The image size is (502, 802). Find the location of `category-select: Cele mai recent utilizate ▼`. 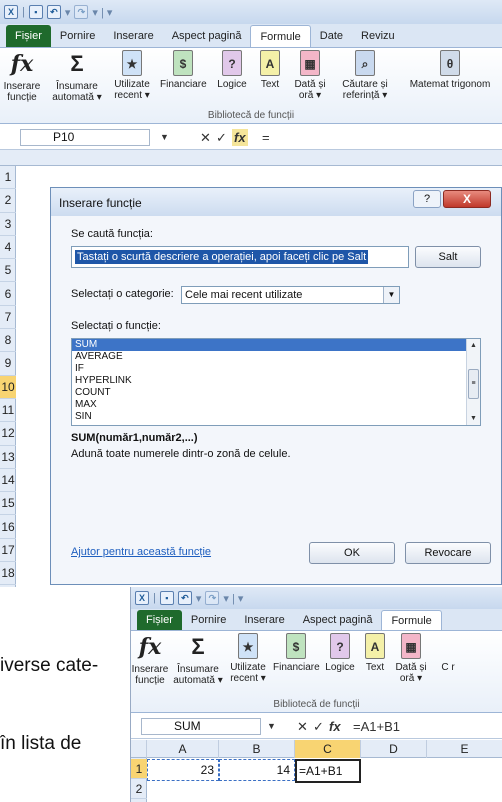

category-select: Cele mai recent utilizate ▼ is located at coordinates (290, 295).